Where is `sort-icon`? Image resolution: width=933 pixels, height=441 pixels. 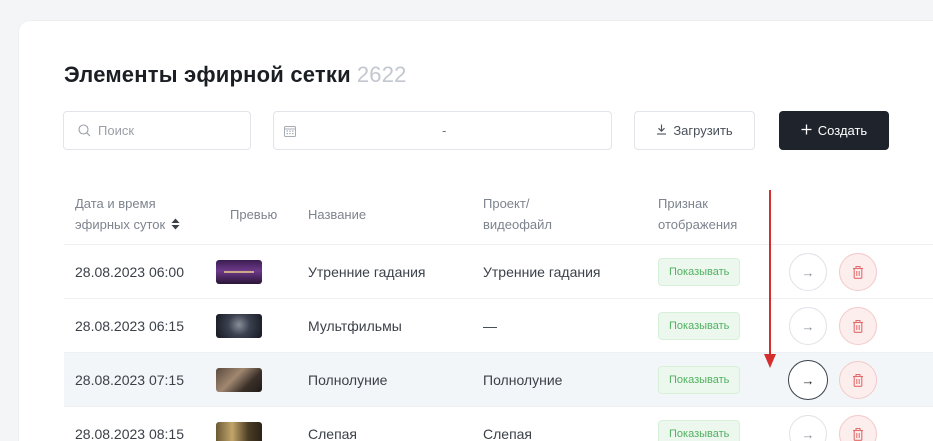 sort-icon is located at coordinates (175, 225).